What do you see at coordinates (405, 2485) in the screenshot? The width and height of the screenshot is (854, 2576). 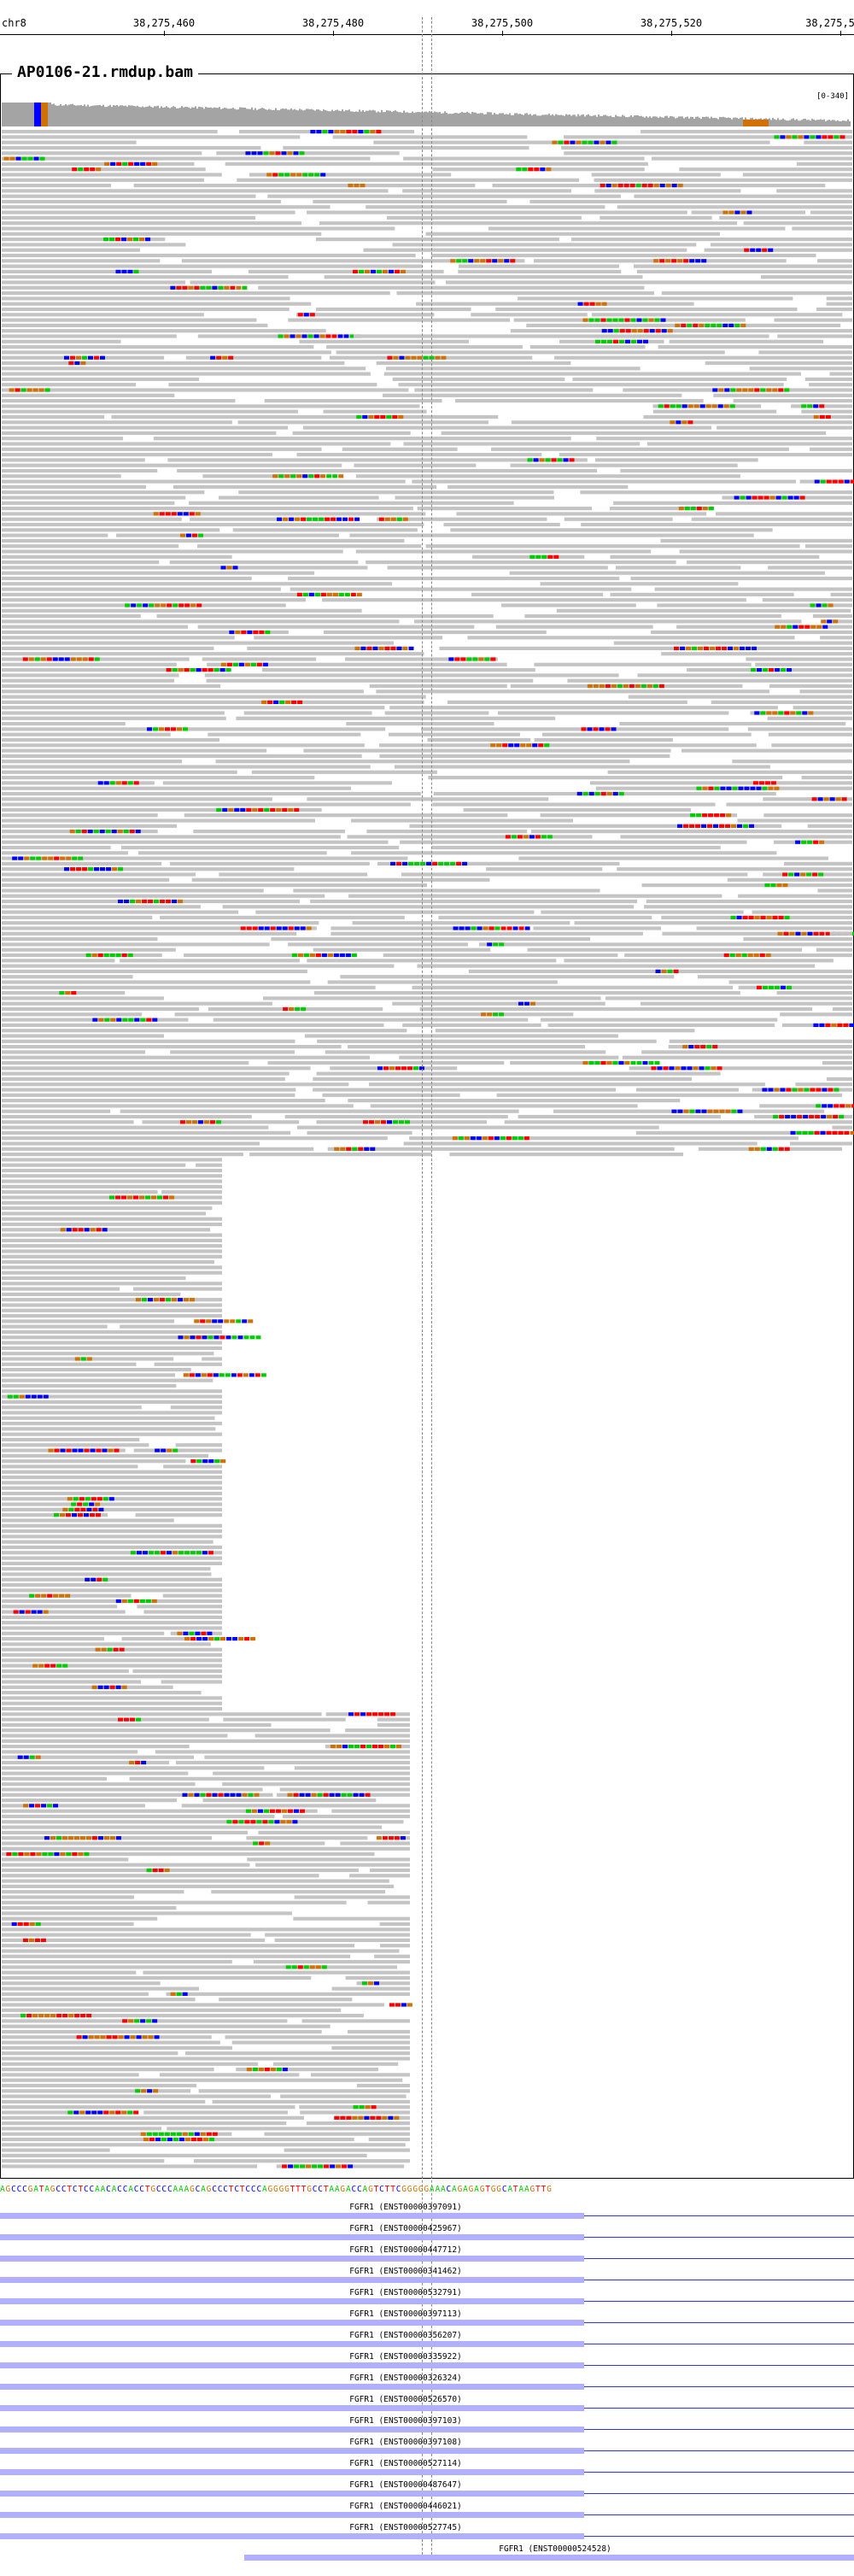 I see `transcript-label: FGFR1 (ENST00000487647)` at bounding box center [405, 2485].